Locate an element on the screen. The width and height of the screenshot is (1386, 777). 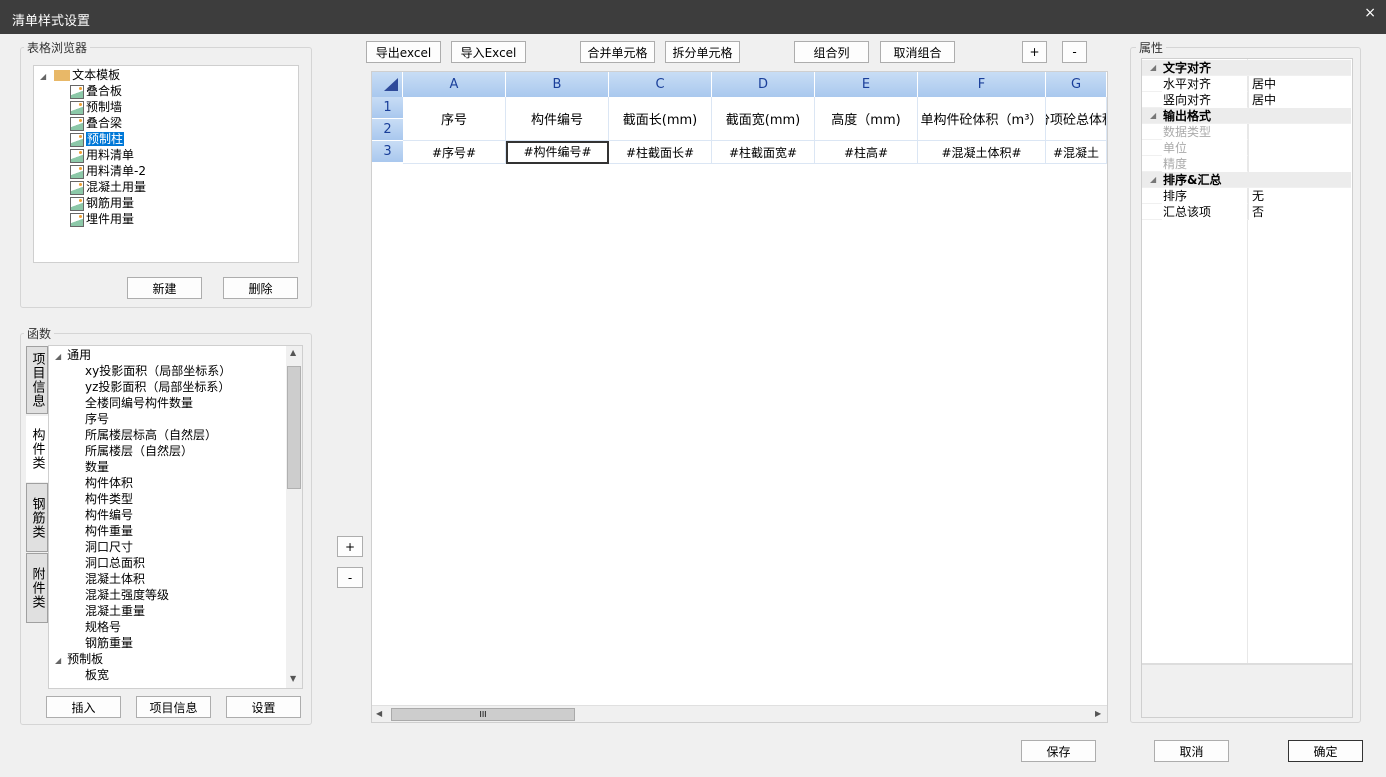
function-scrollbar: ▲ ▼ is located at coordinates (294, 517).